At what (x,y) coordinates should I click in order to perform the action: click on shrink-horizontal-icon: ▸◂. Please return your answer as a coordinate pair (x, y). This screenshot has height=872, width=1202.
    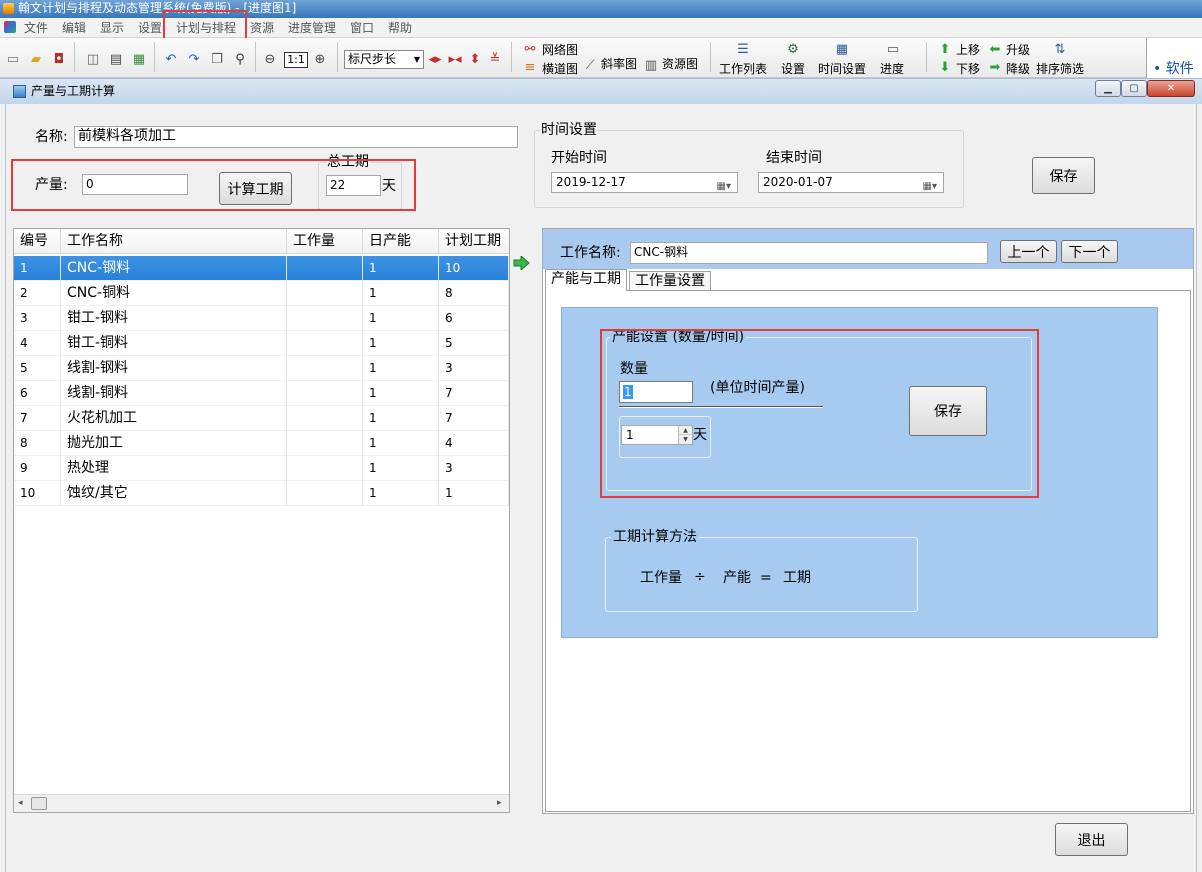
    Looking at the image, I should click on (455, 60).